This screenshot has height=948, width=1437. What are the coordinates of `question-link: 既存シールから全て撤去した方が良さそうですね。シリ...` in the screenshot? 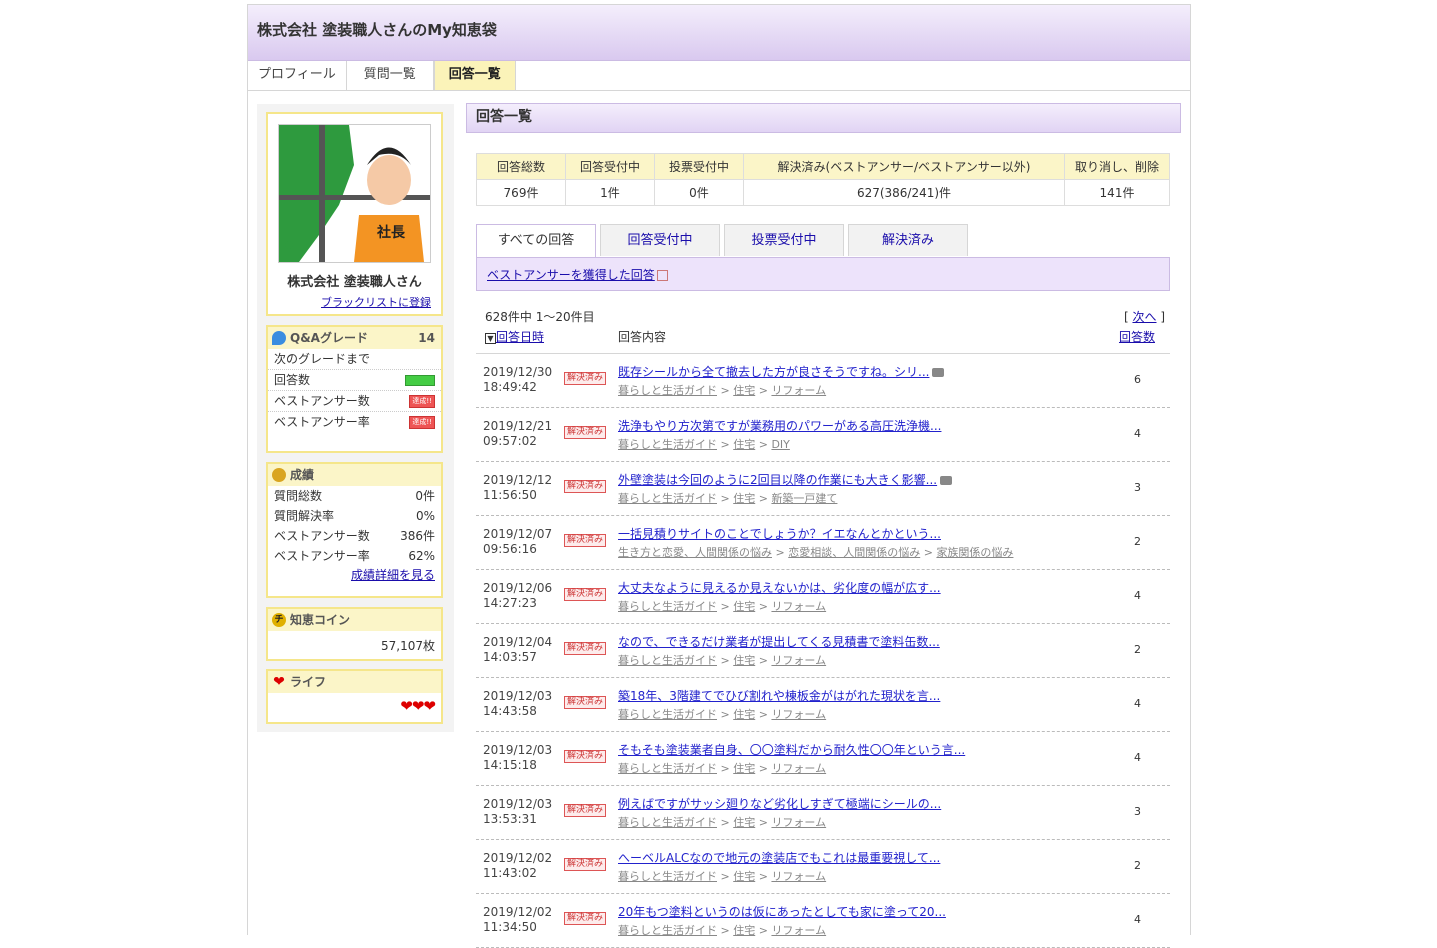 It's located at (773, 372).